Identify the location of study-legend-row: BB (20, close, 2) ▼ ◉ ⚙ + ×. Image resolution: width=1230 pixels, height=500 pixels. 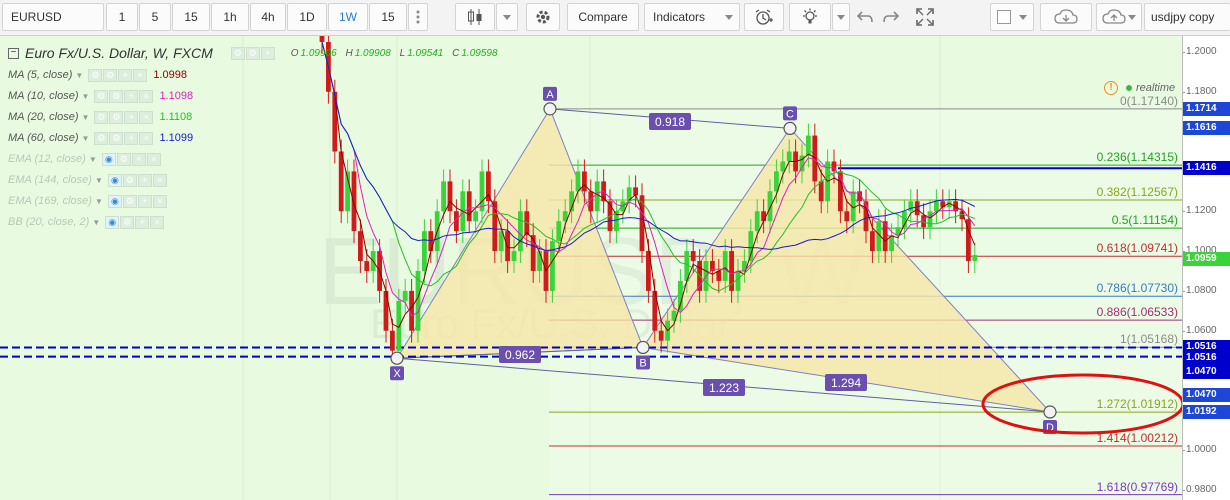
(89, 222).